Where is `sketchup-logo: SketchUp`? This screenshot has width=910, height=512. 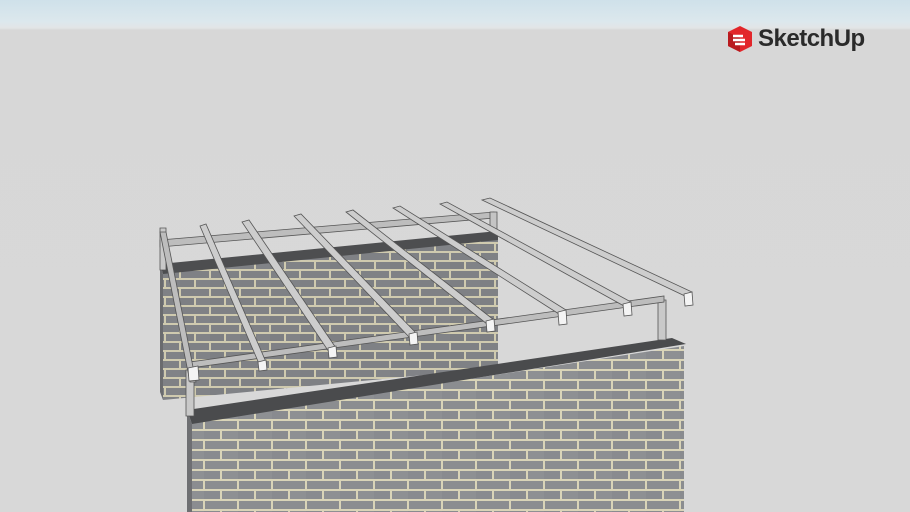 sketchup-logo: SketchUp is located at coordinates (794, 39).